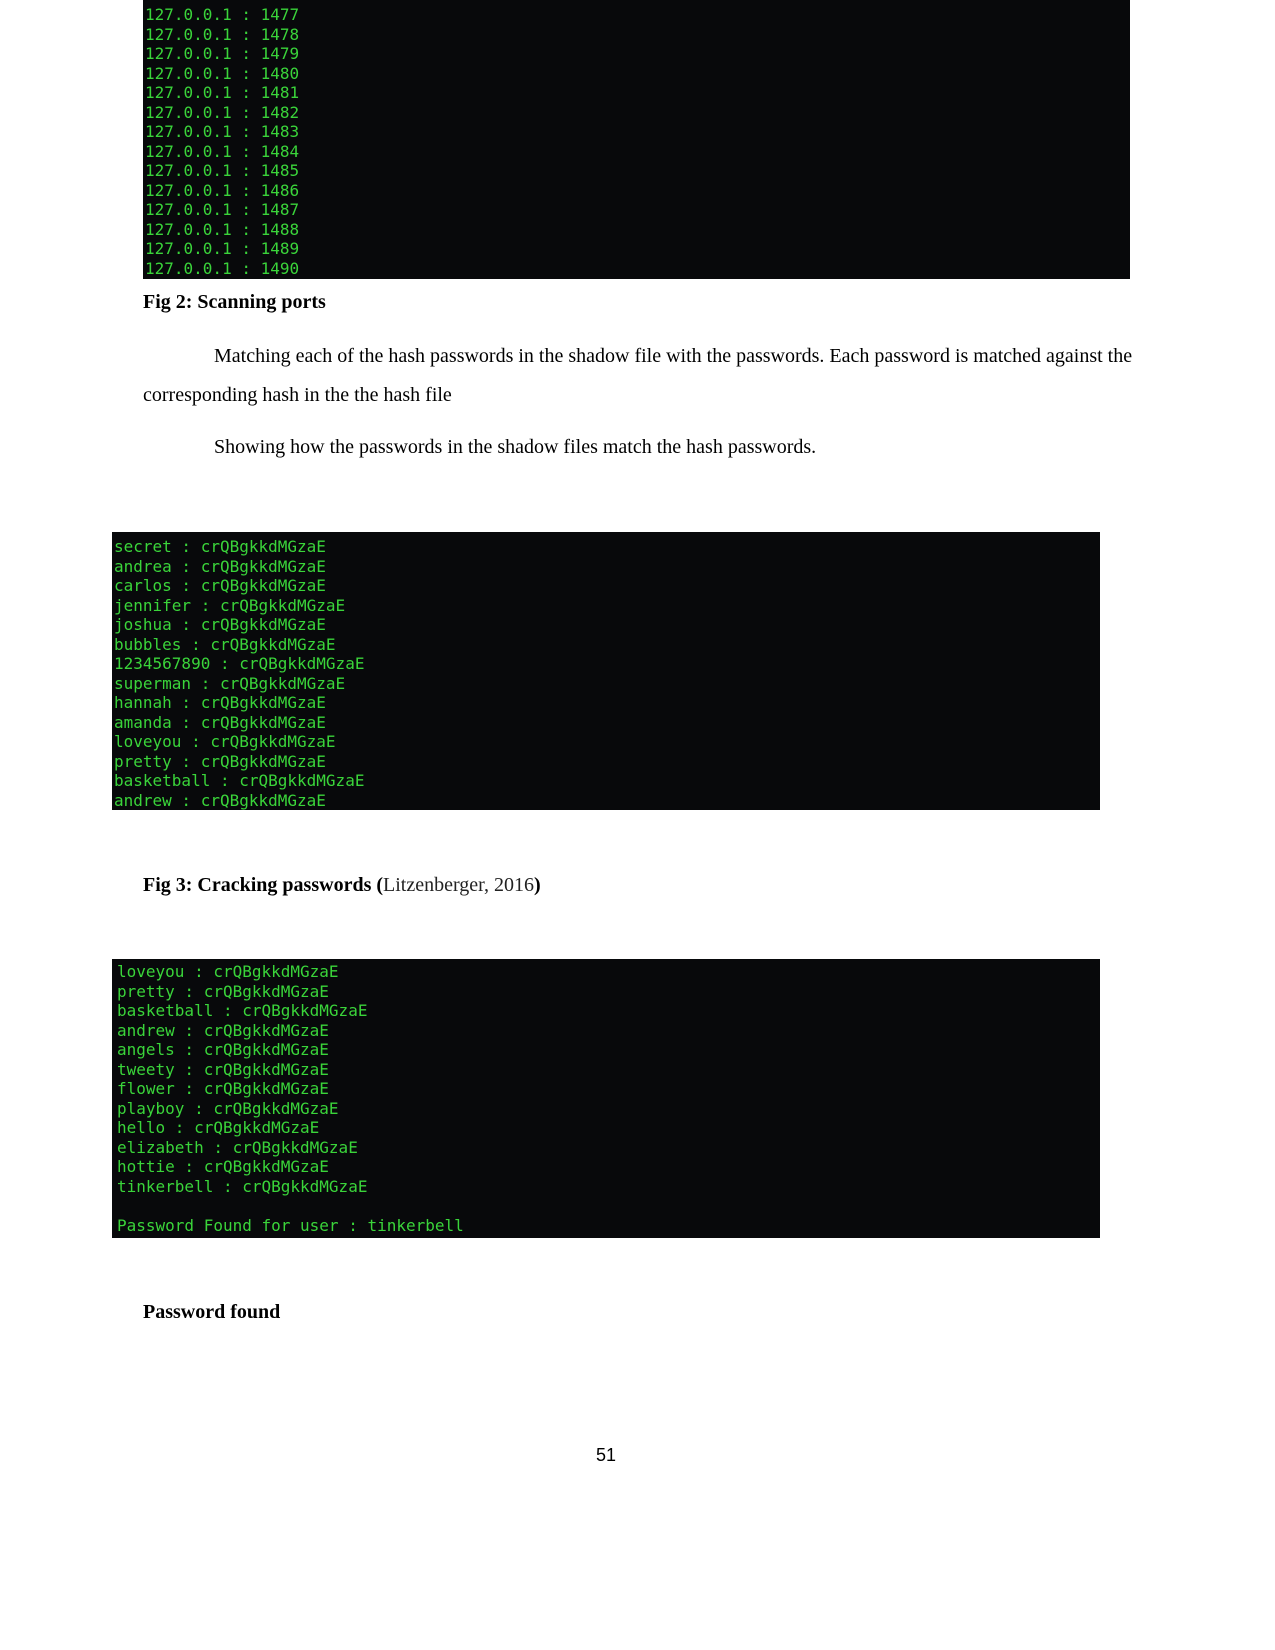  Describe the element at coordinates (222, 73) in the screenshot. I see `terminal-line: 127.0.0.1 : 1480` at that location.